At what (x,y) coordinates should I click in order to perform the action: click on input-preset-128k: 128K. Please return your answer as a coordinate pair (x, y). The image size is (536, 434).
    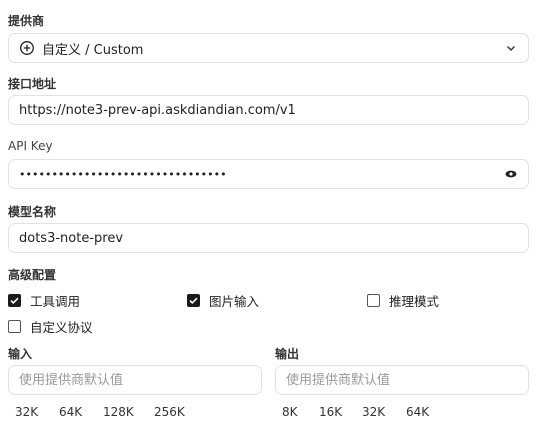
    Looking at the image, I should click on (118, 412).